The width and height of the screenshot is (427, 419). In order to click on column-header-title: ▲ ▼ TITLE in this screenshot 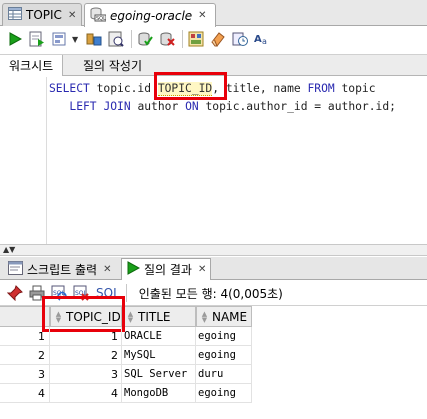, I will do `click(159, 316)`.